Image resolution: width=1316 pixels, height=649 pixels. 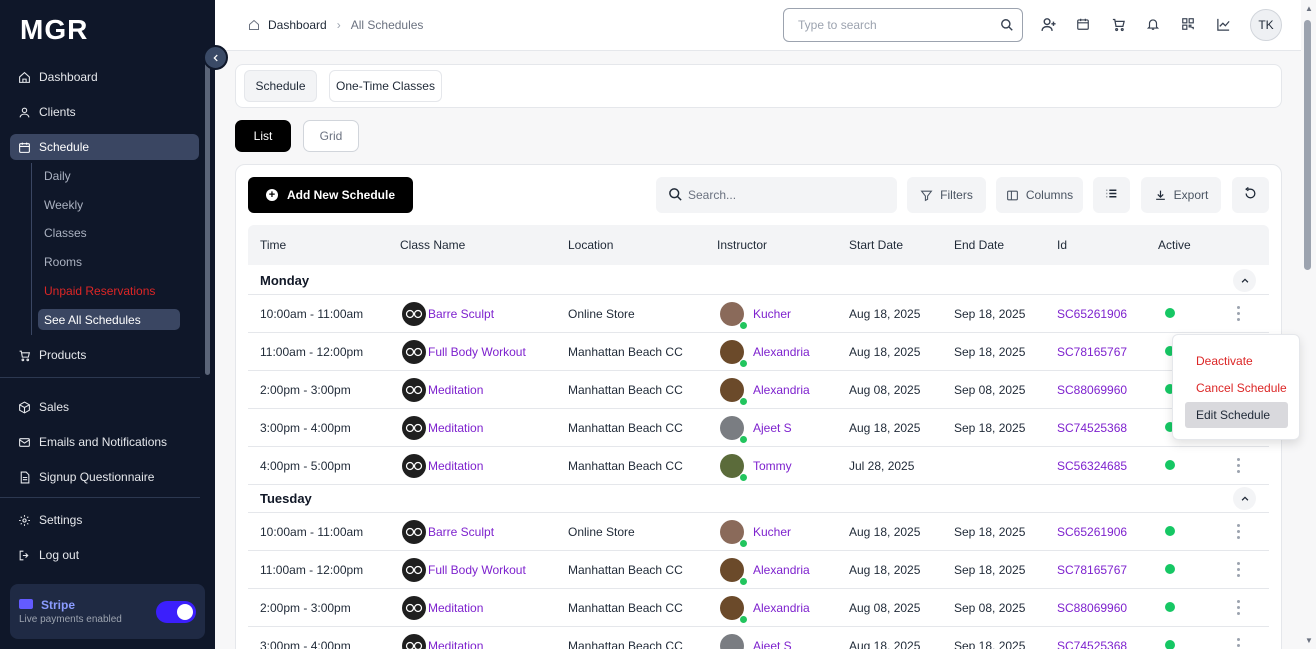 I want to click on columns-button: Columns, so click(x=1039, y=195).